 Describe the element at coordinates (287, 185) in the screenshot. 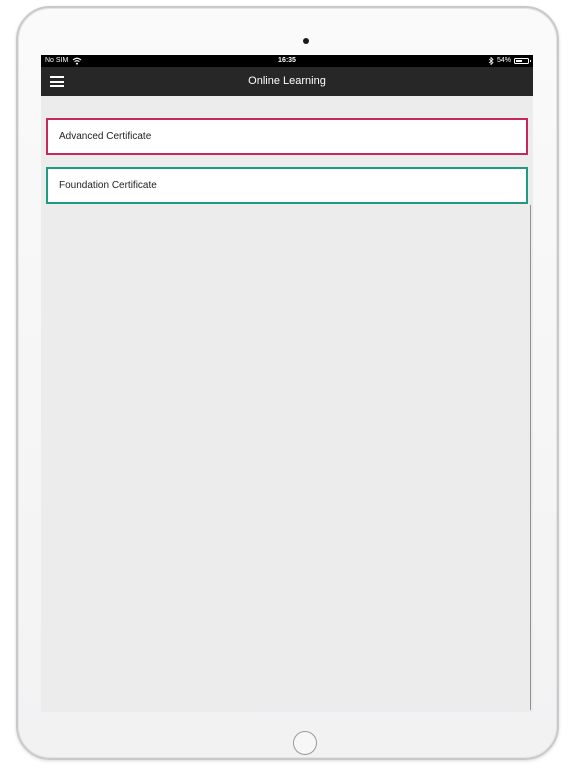

I see `course-item-foundation-certificate: Foundation Certificate` at that location.